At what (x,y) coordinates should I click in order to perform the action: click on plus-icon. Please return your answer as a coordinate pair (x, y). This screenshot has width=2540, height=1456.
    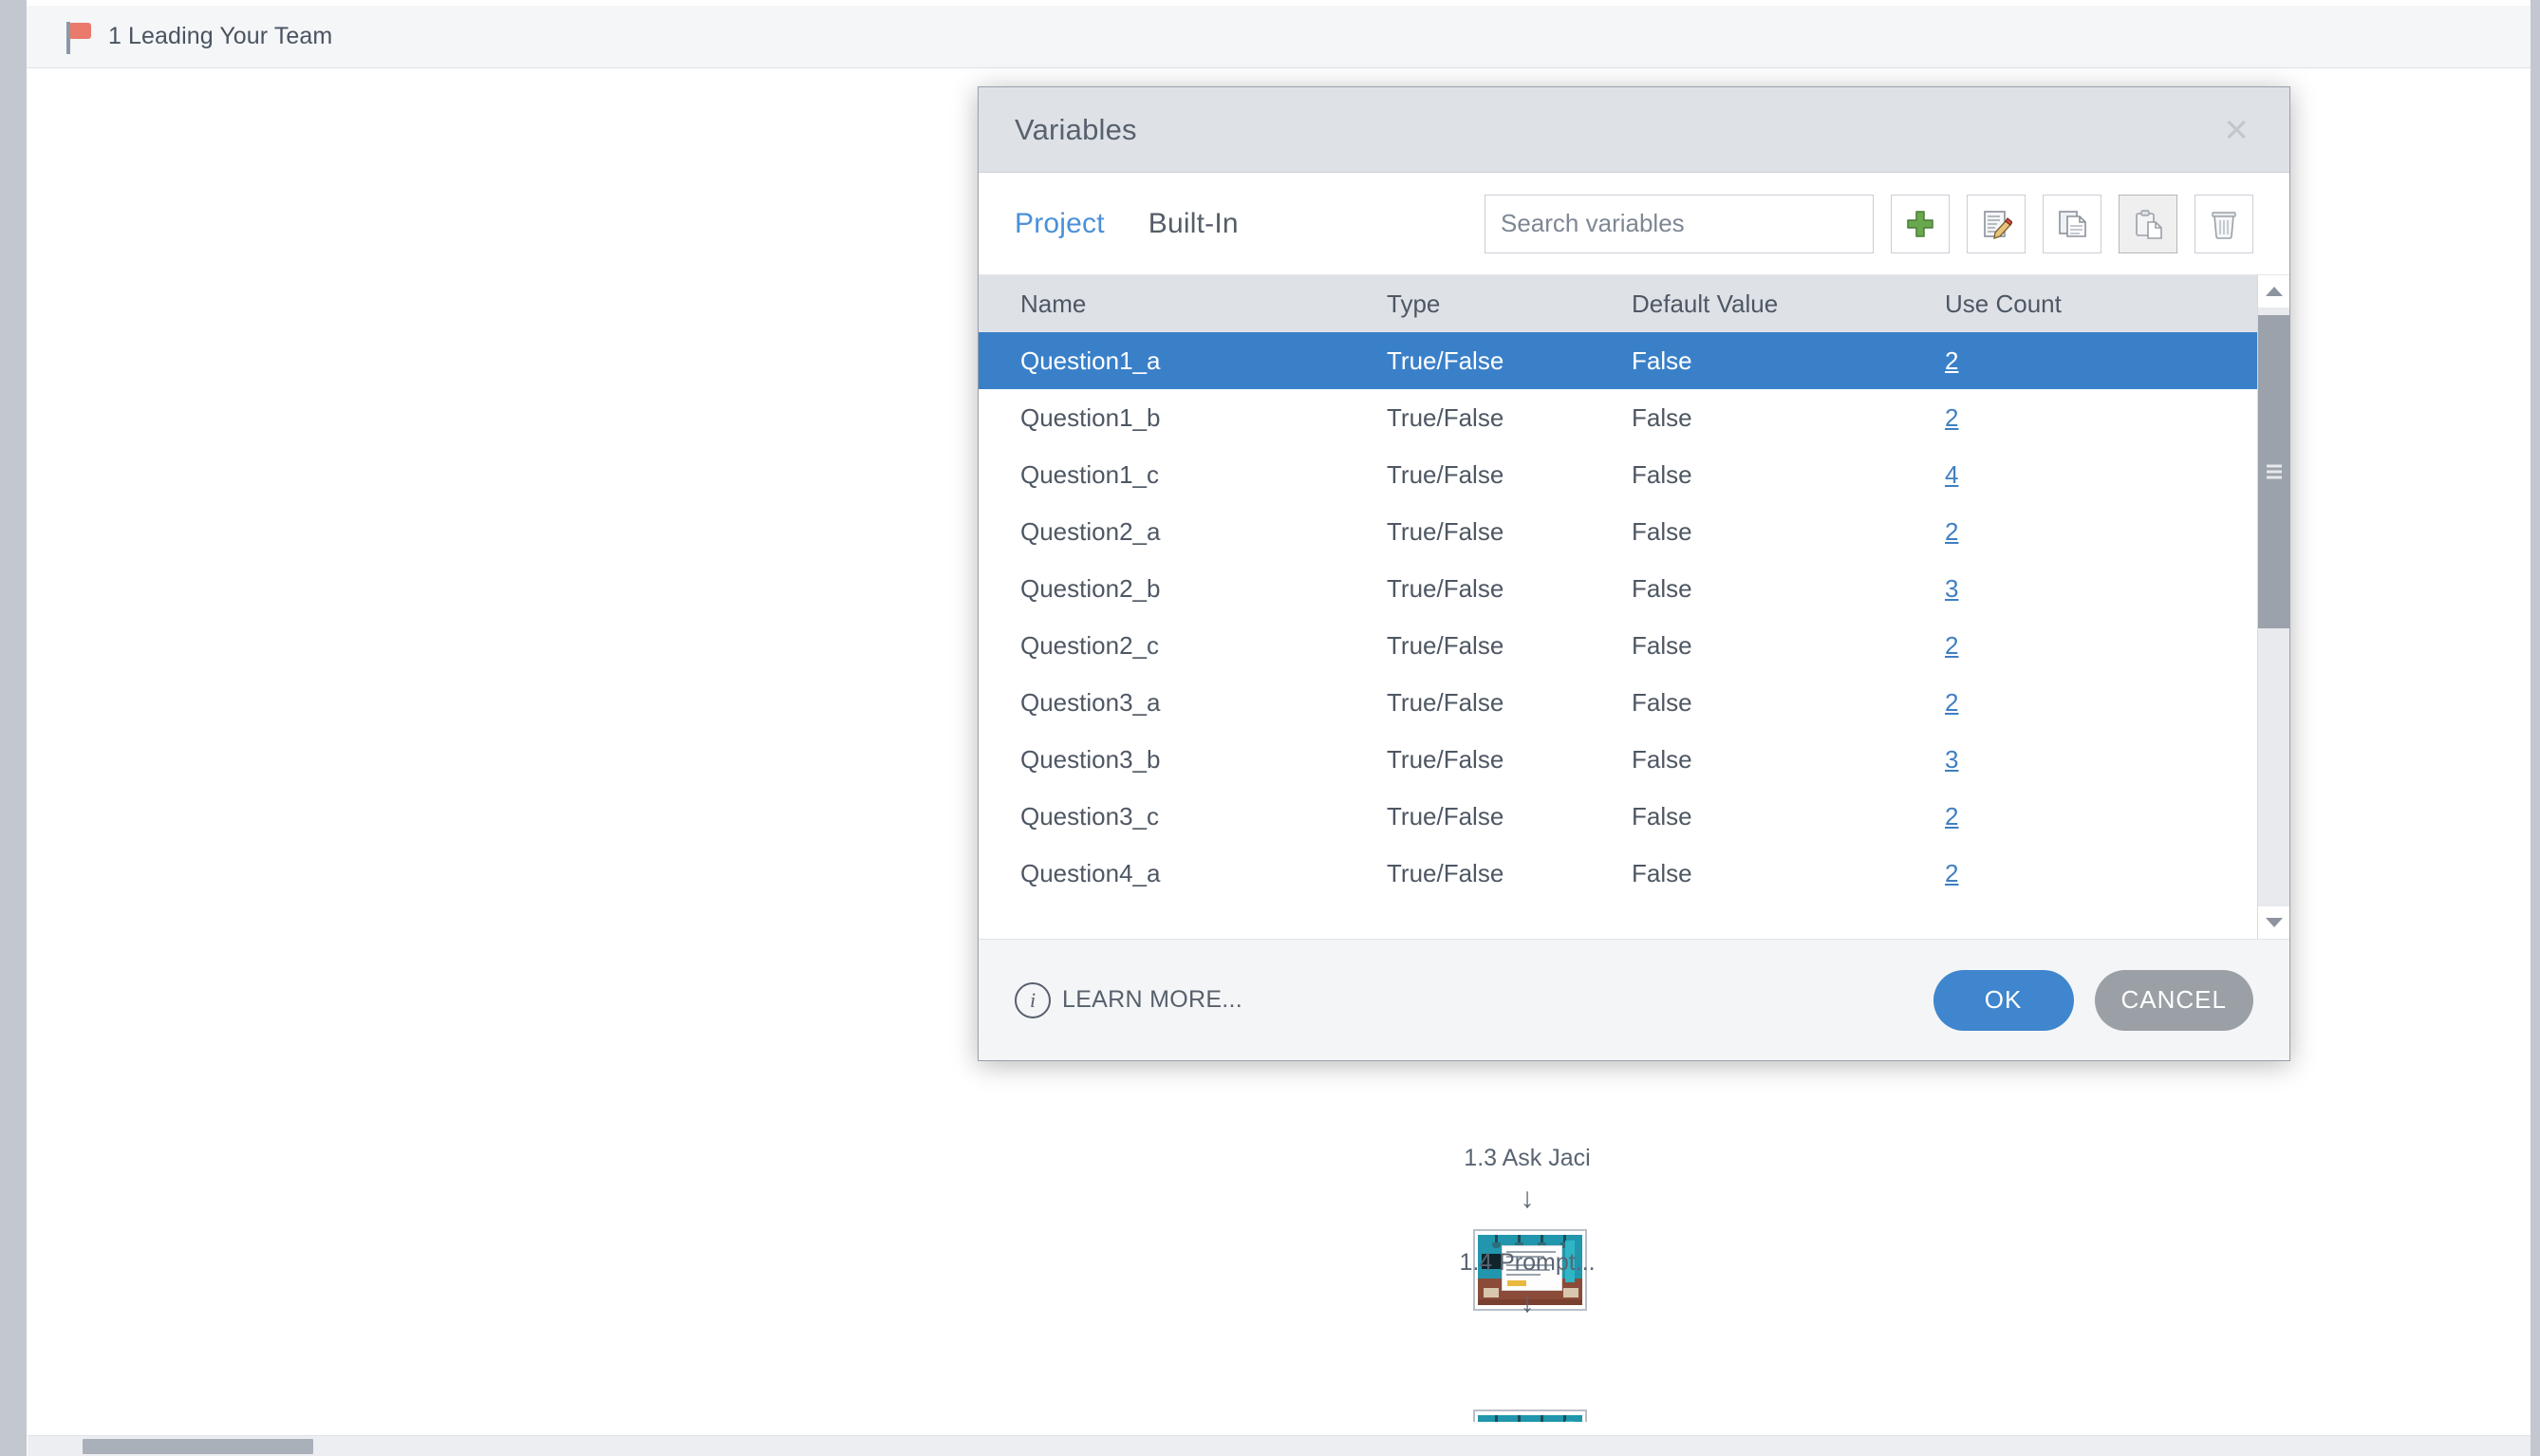
    Looking at the image, I should click on (1920, 224).